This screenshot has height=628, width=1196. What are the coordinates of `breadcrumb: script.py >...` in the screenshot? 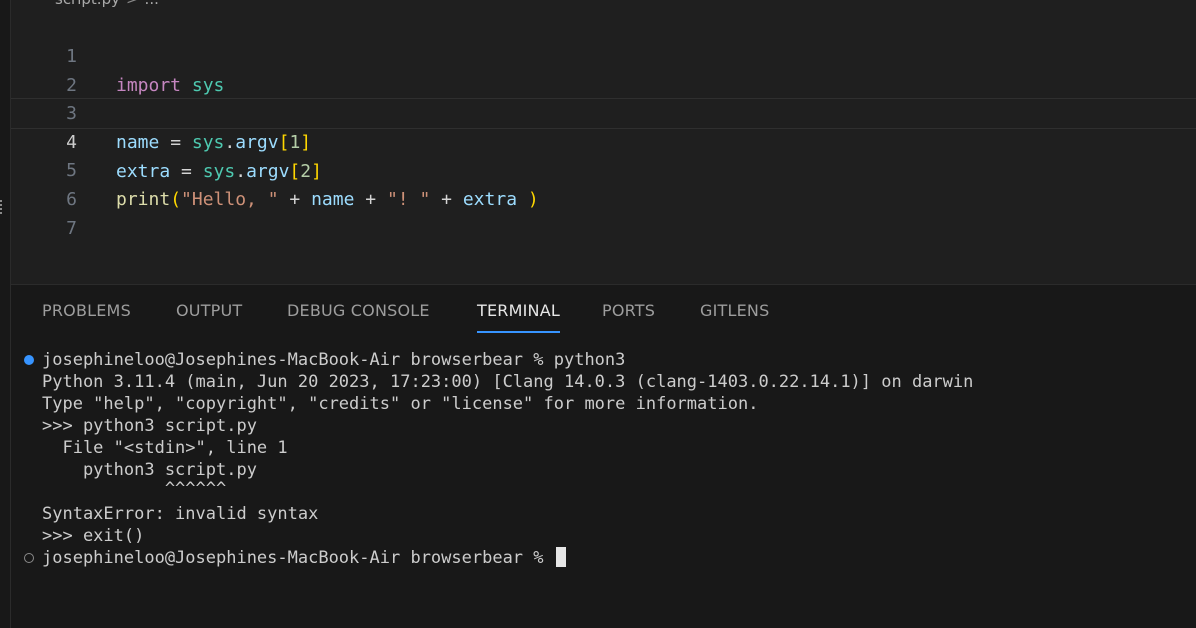 It's located at (107, 4).